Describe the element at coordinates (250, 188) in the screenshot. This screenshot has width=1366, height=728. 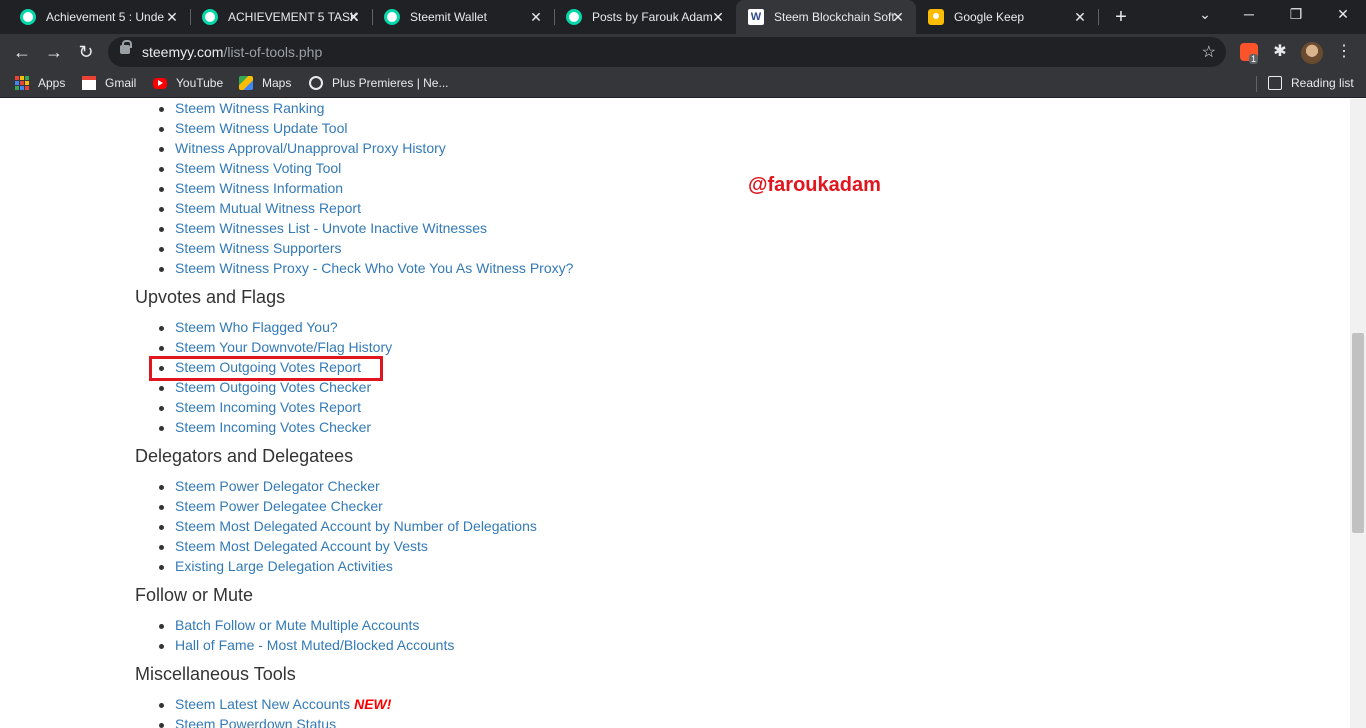
I see `tool-link: Steem Witness Information` at that location.